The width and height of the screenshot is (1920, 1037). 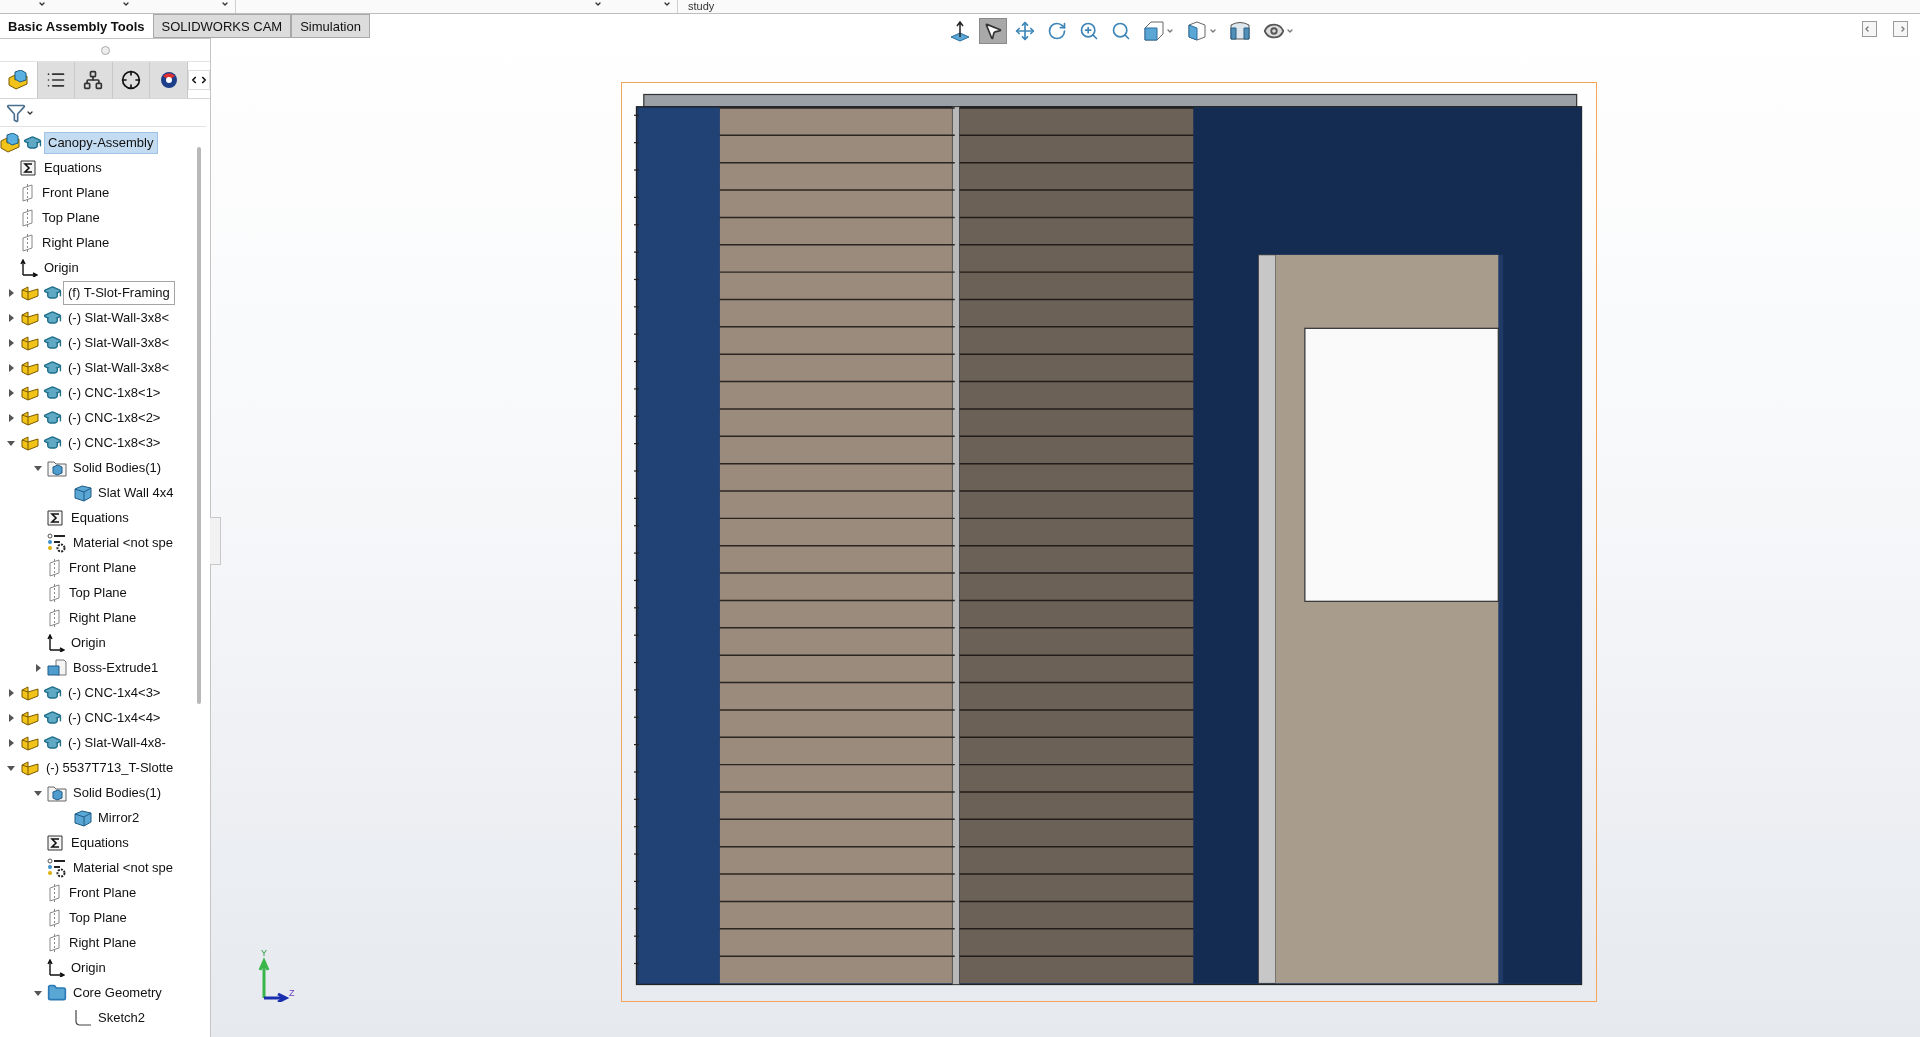 What do you see at coordinates (114, 717) in the screenshot?
I see `tree-item: (-) CNC-1x4<4>` at bounding box center [114, 717].